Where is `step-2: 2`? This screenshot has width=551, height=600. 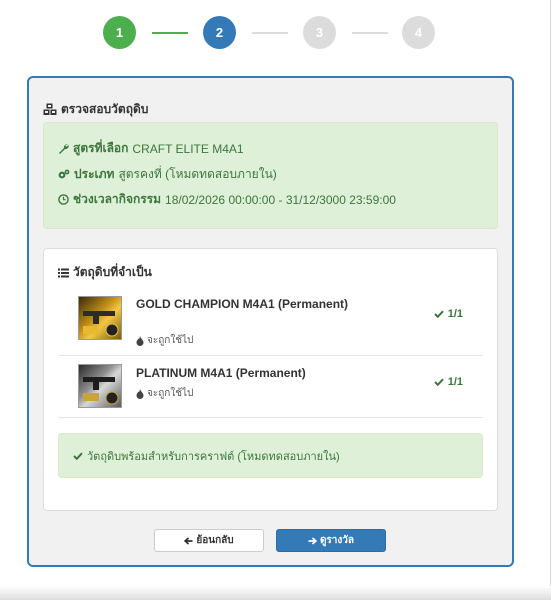
step-2: 2 is located at coordinates (219, 32).